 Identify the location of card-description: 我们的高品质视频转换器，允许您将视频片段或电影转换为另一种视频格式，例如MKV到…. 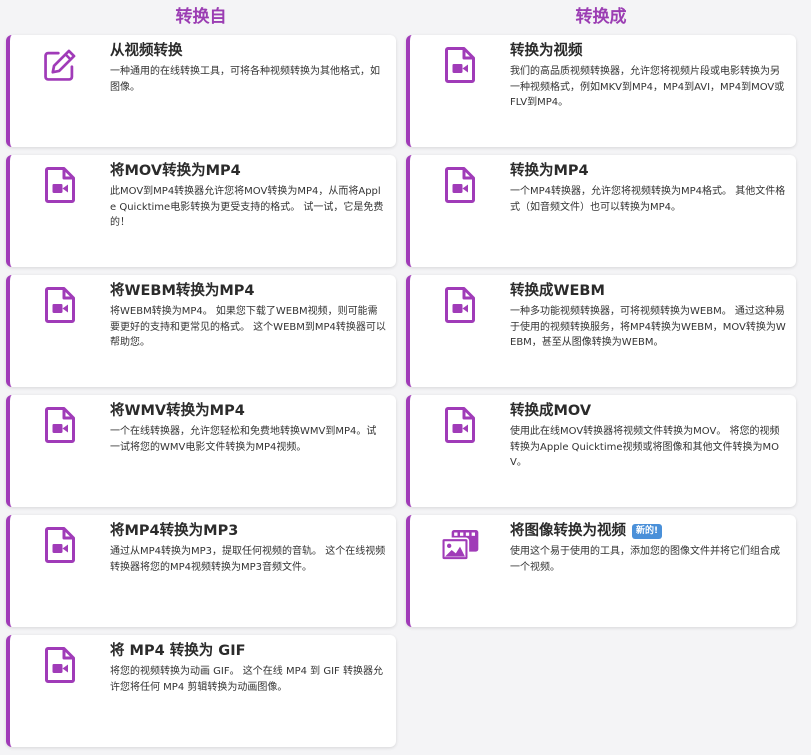
(647, 87).